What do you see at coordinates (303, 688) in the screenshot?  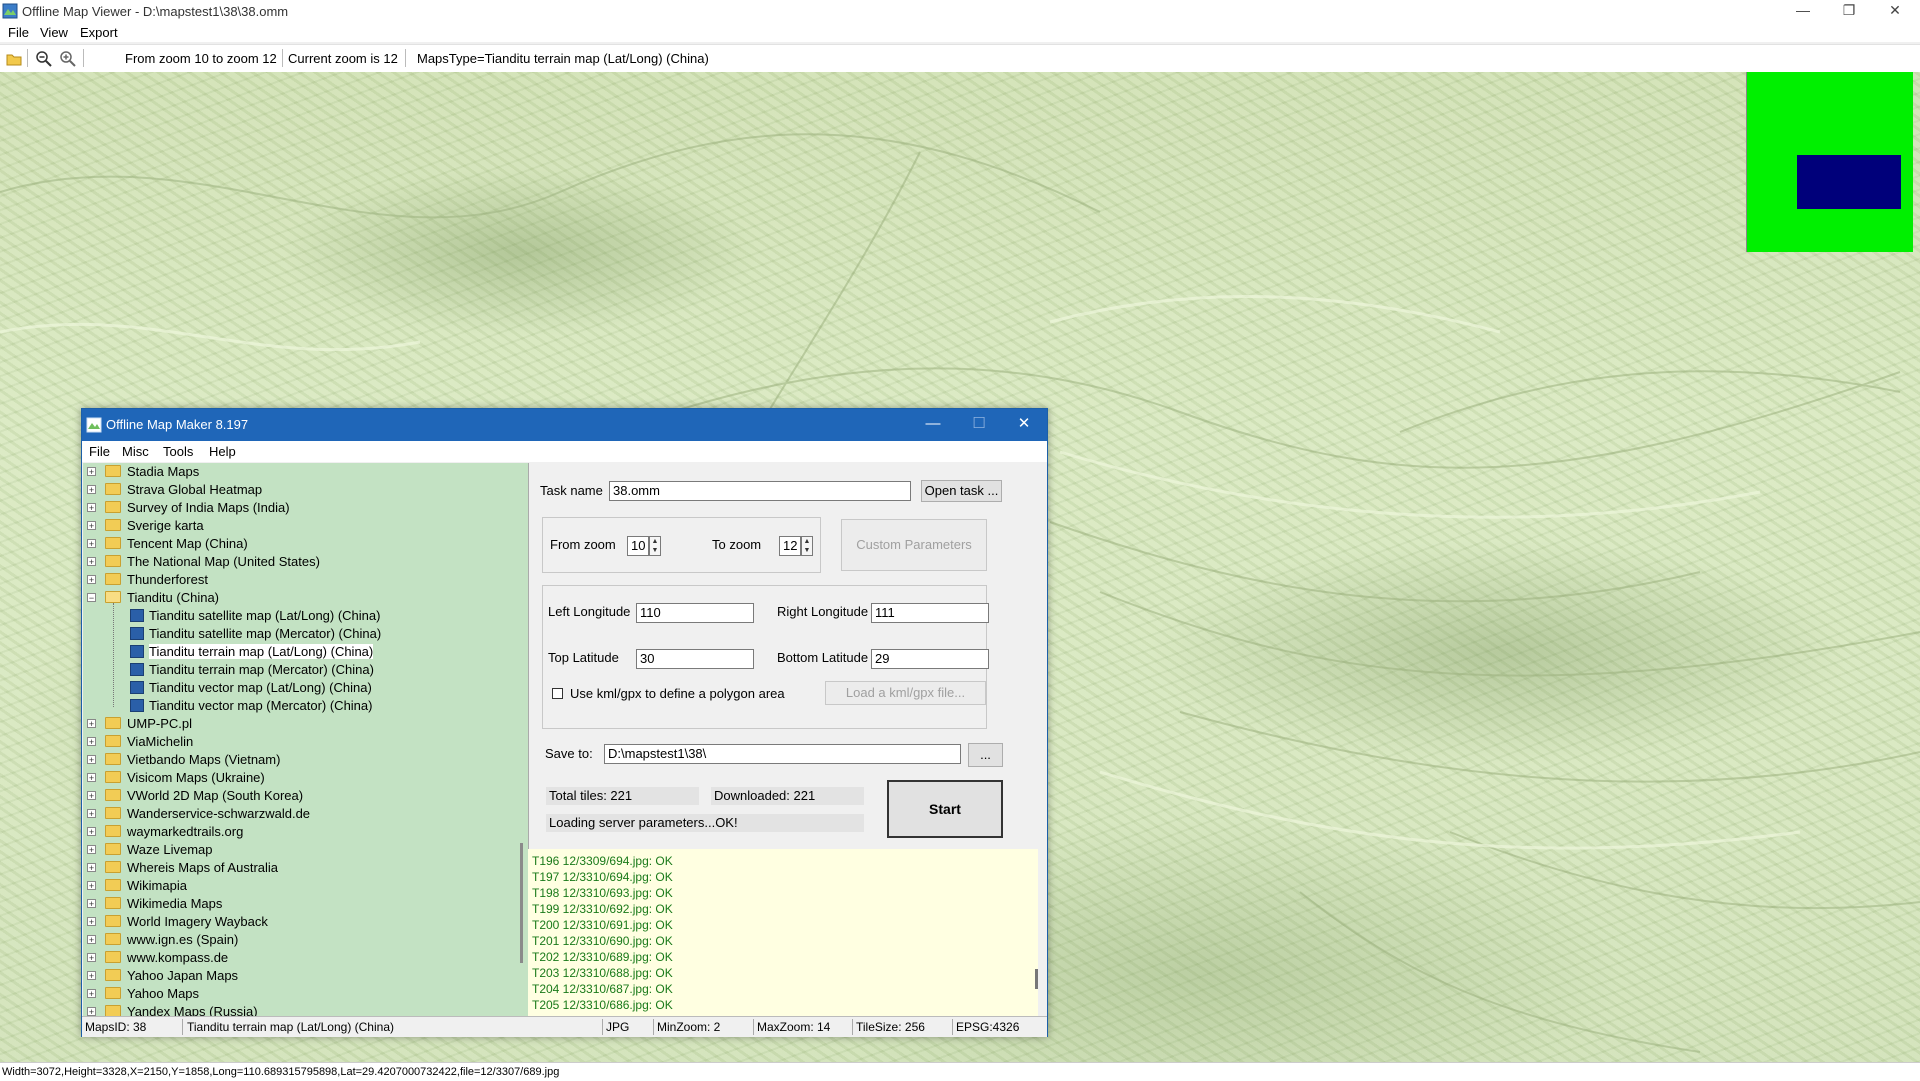 I see `tree-map-item: Tianditu vector map (Lat/Long) (China)` at bounding box center [303, 688].